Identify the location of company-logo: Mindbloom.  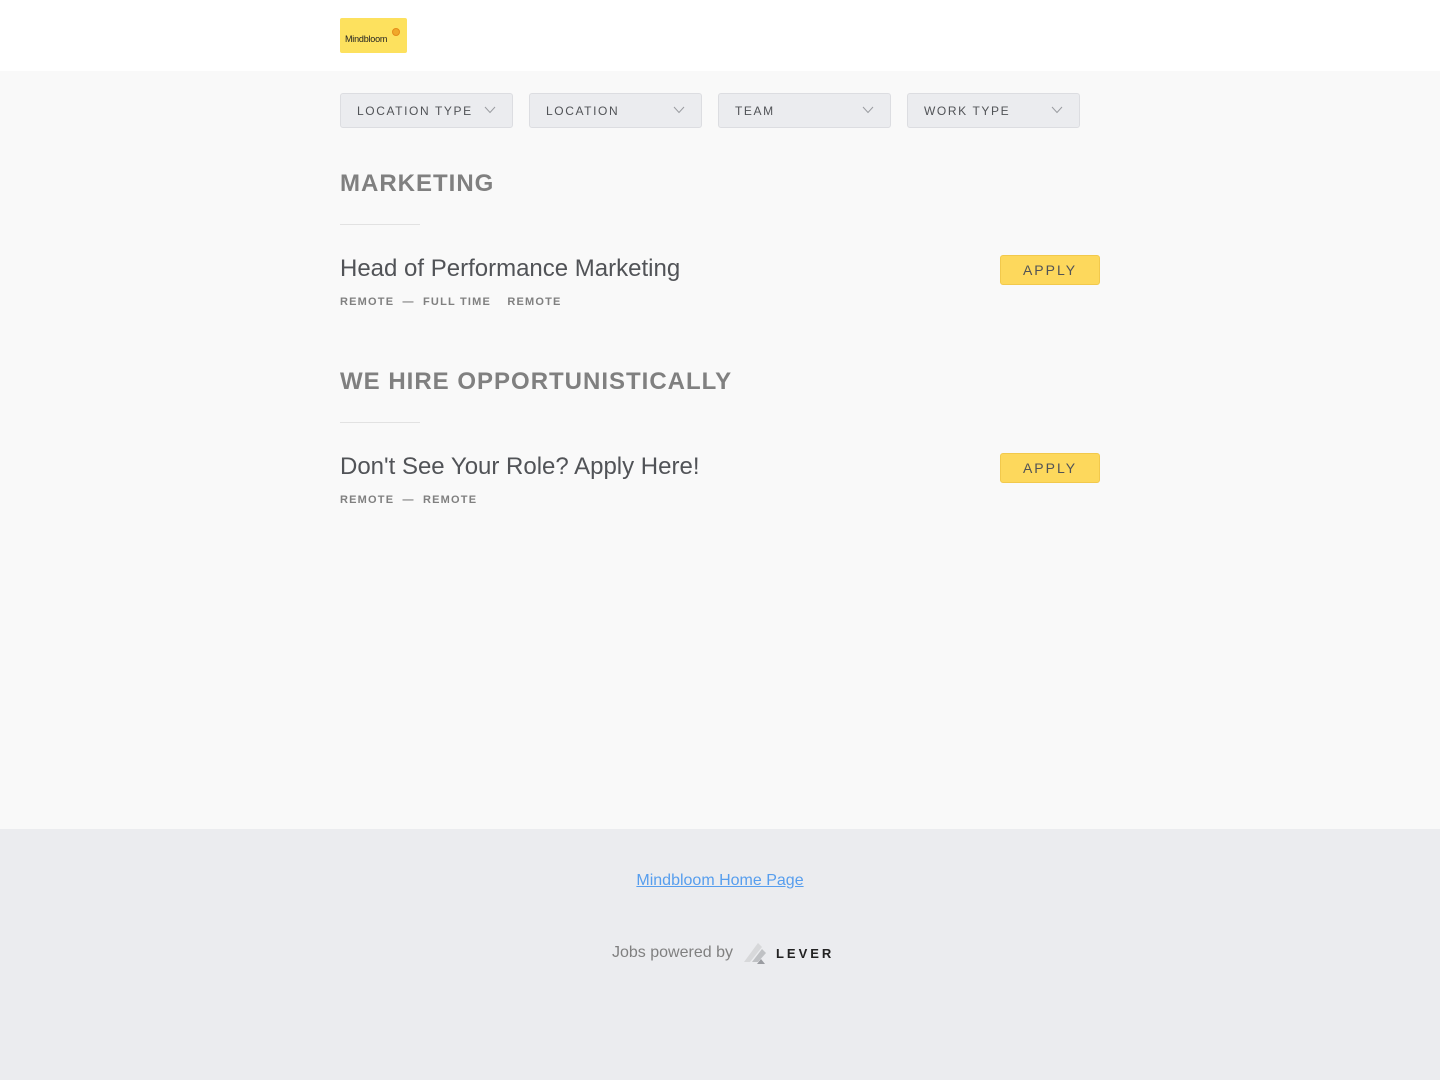
(373, 35).